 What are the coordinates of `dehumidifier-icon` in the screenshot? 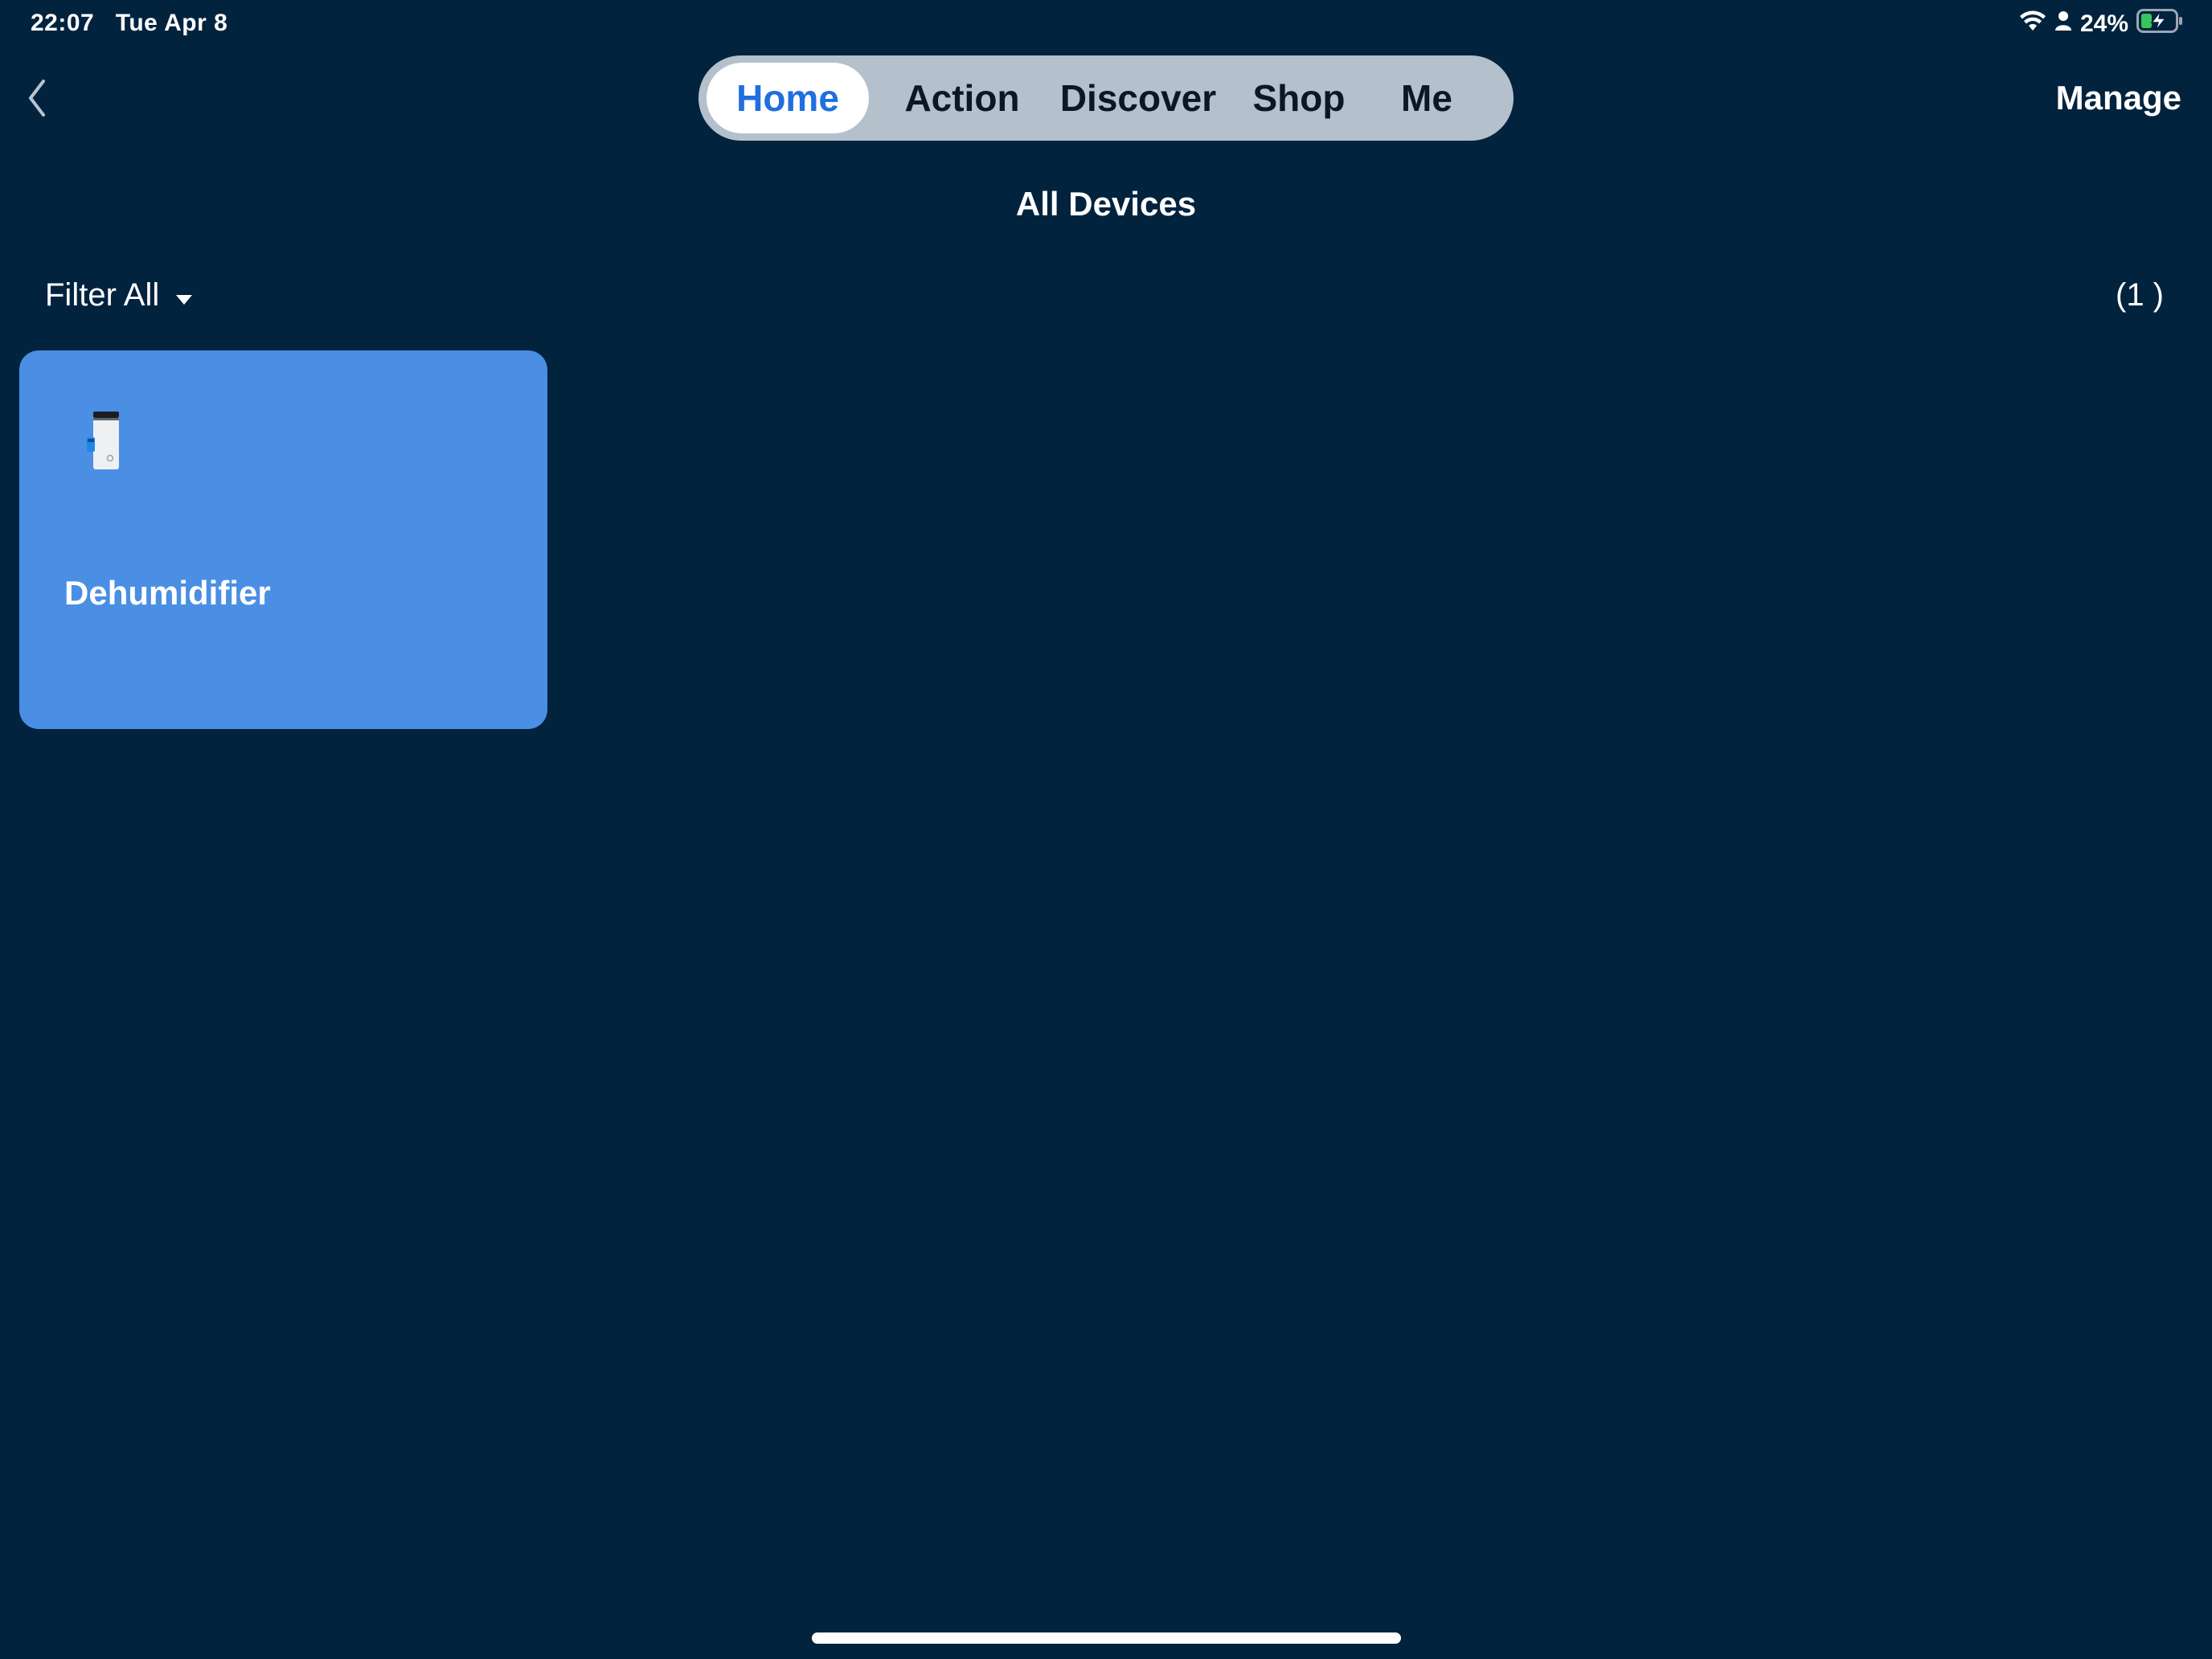 It's located at (109, 439).